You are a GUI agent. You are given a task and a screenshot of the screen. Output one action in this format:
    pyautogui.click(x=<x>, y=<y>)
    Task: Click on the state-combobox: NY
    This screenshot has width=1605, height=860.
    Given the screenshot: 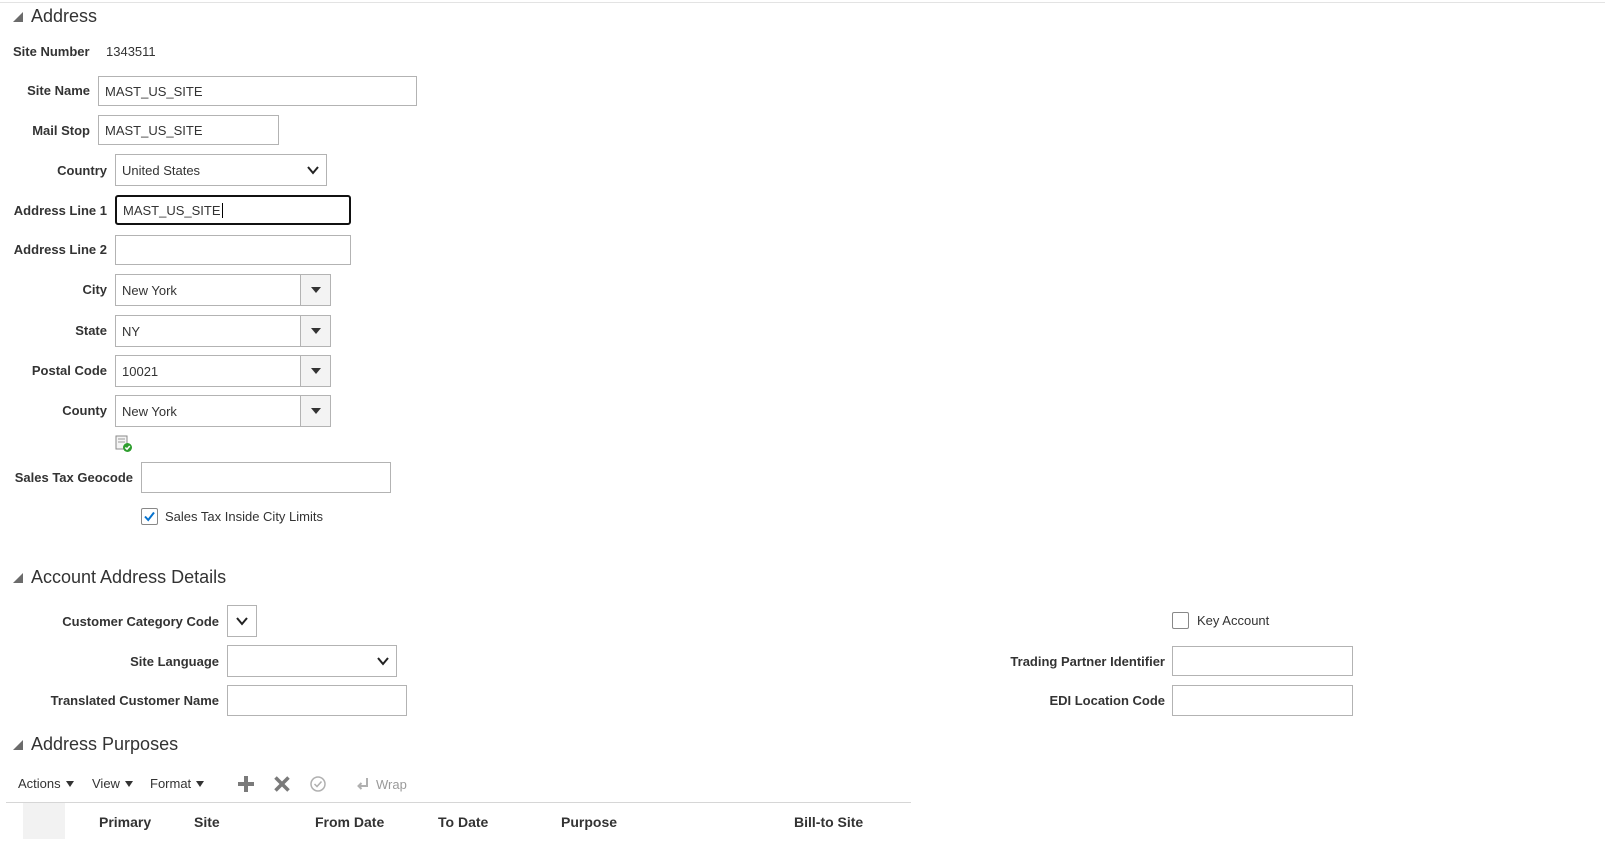 What is the action you would take?
    pyautogui.click(x=223, y=331)
    